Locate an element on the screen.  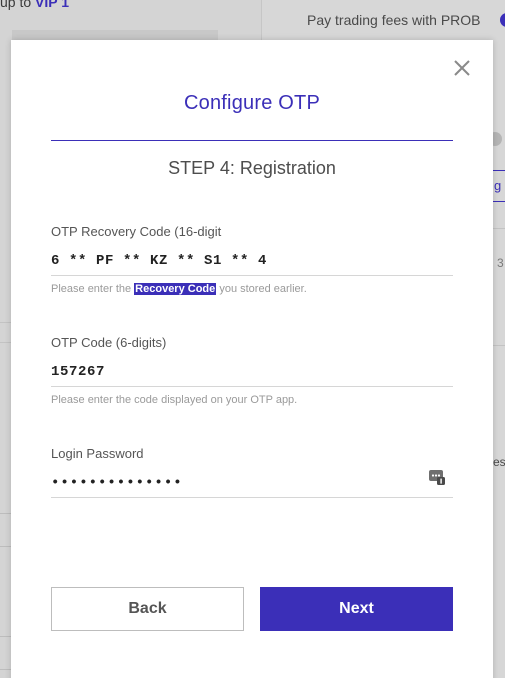
close-button is located at coordinates (462, 68).